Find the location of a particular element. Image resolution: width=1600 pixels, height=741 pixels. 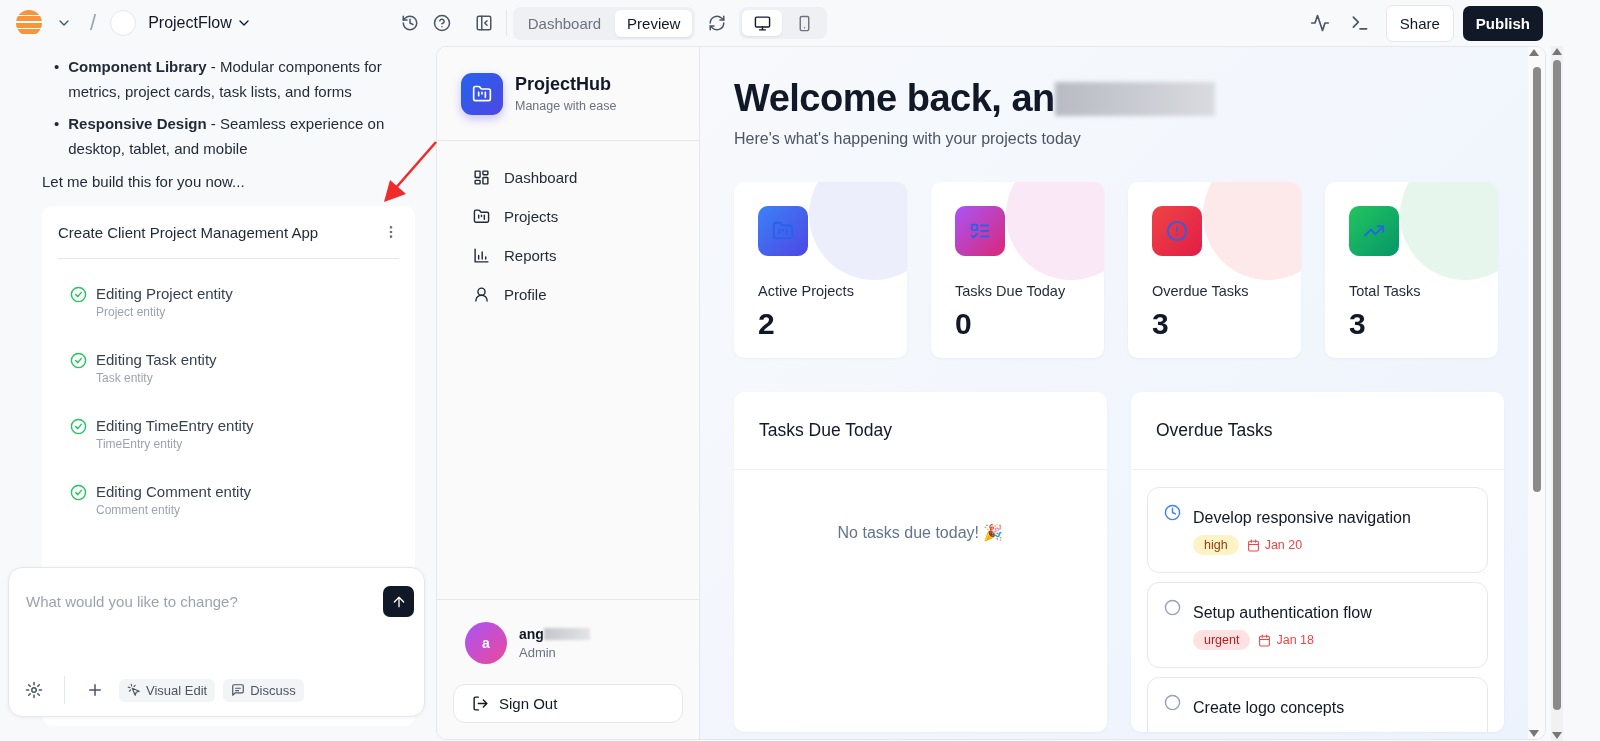

stat-label: Active Projects is located at coordinates (806, 291).